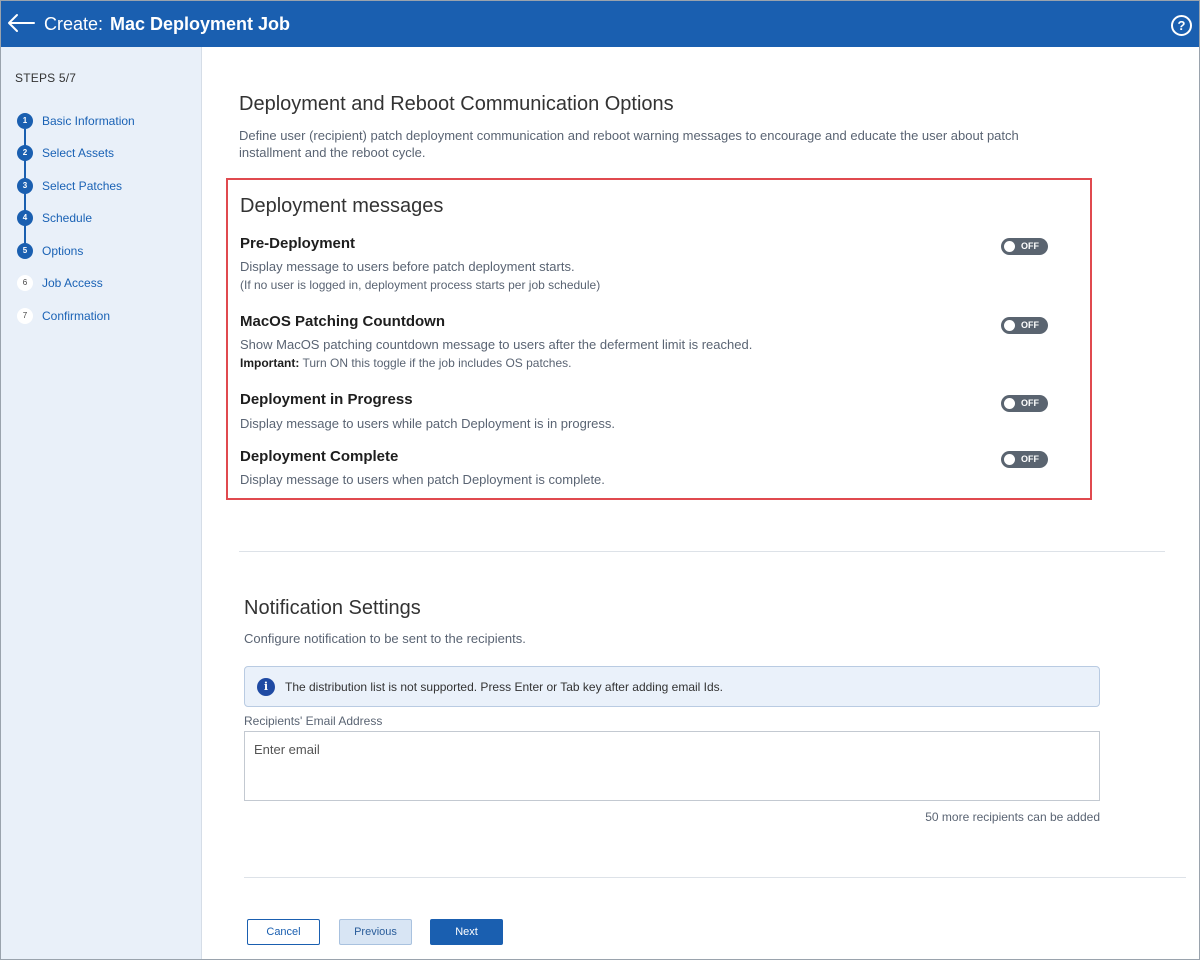  Describe the element at coordinates (25, 283) in the screenshot. I see `step-number: 6` at that location.